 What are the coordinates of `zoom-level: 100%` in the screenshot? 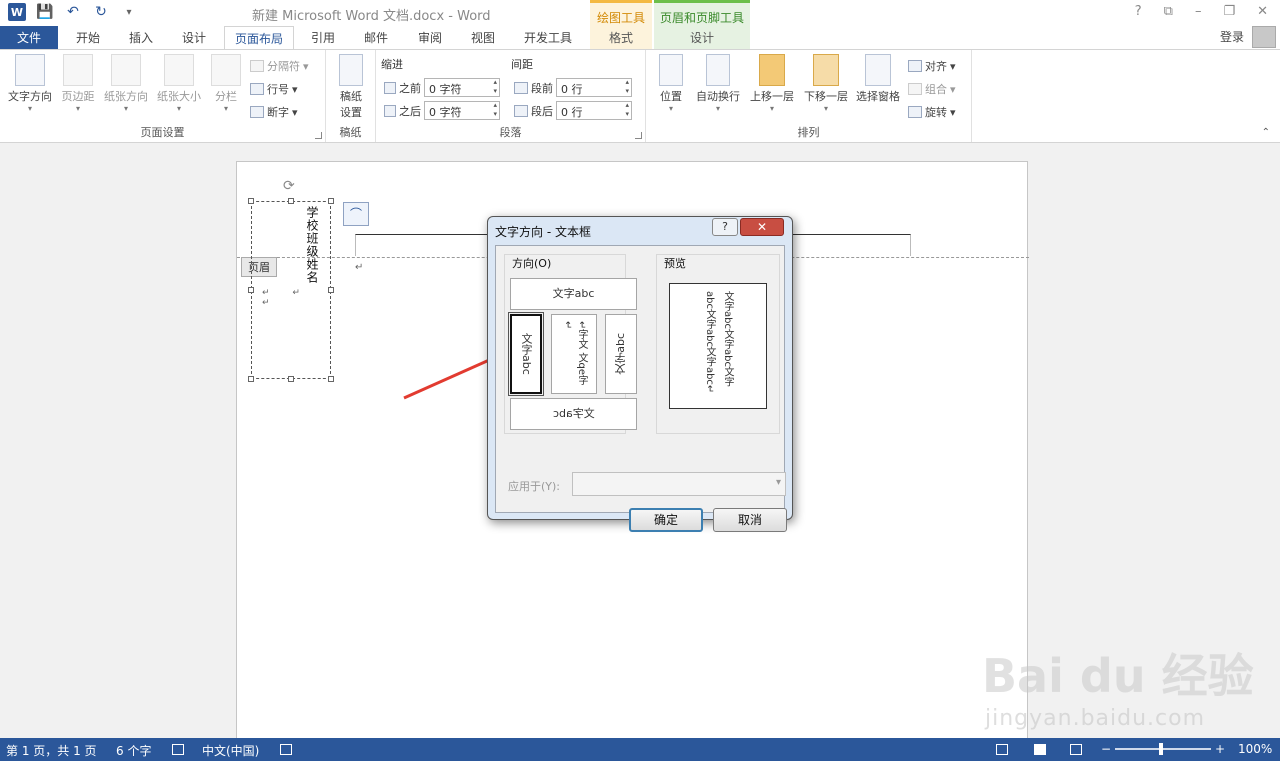 It's located at (1255, 749).